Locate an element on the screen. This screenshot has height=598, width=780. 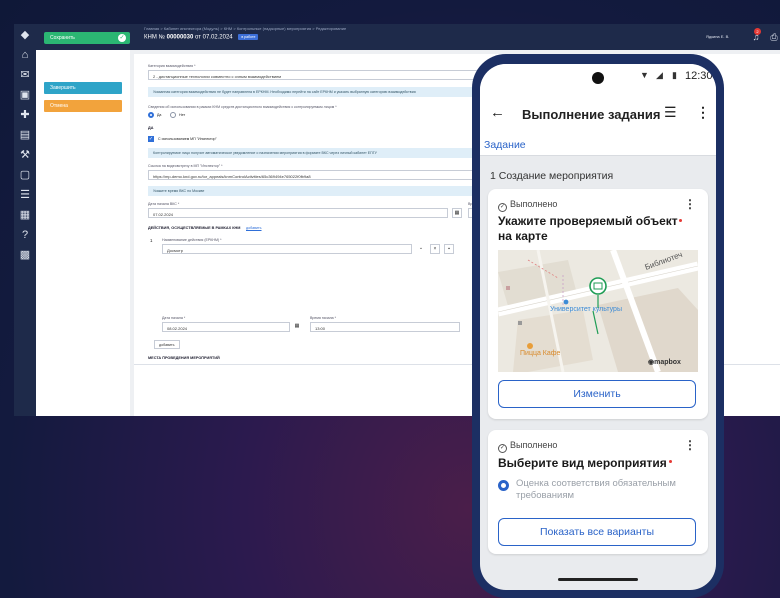
mapbox-logo: ◉mapbox is located at coordinates (664, 362).